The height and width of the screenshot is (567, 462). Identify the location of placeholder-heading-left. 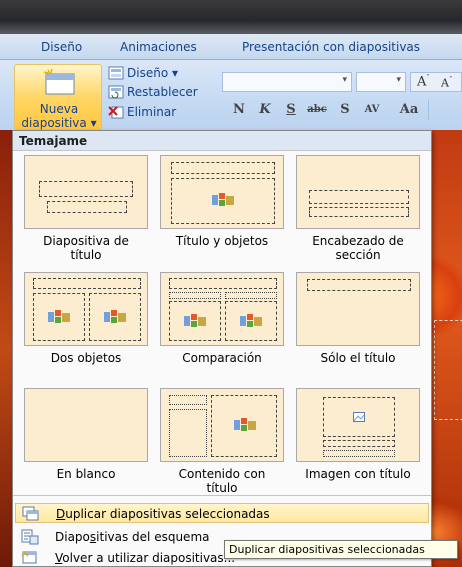
(195, 295).